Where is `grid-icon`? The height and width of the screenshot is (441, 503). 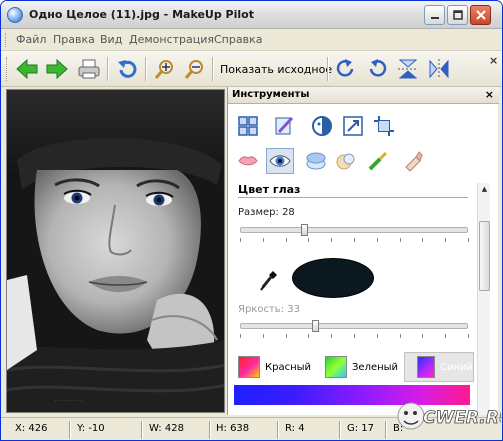 grid-icon is located at coordinates (248, 126).